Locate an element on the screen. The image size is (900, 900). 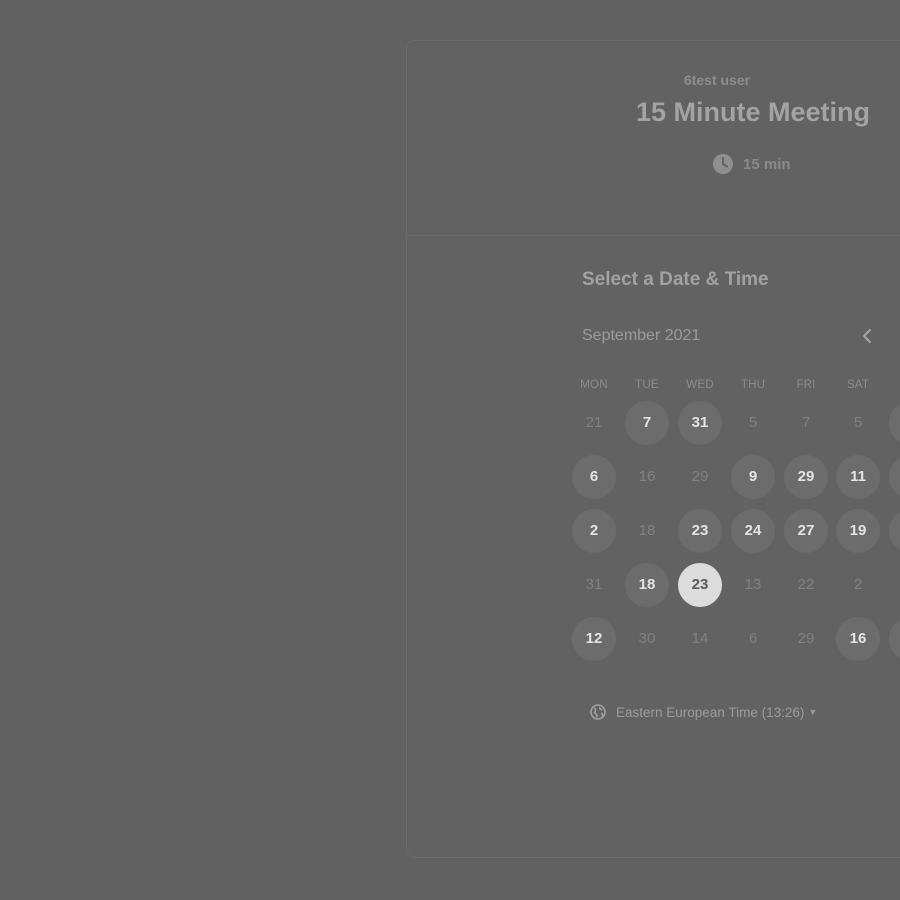
calendar-day: 21 is located at coordinates (594, 422).